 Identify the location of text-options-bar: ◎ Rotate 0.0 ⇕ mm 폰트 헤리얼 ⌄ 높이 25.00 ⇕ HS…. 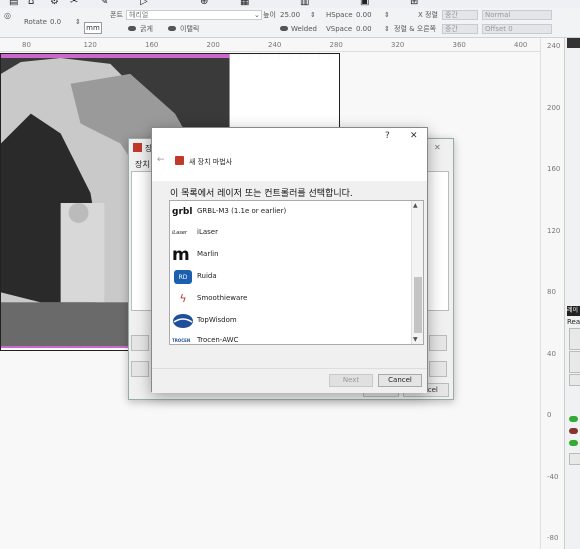
(290, 23).